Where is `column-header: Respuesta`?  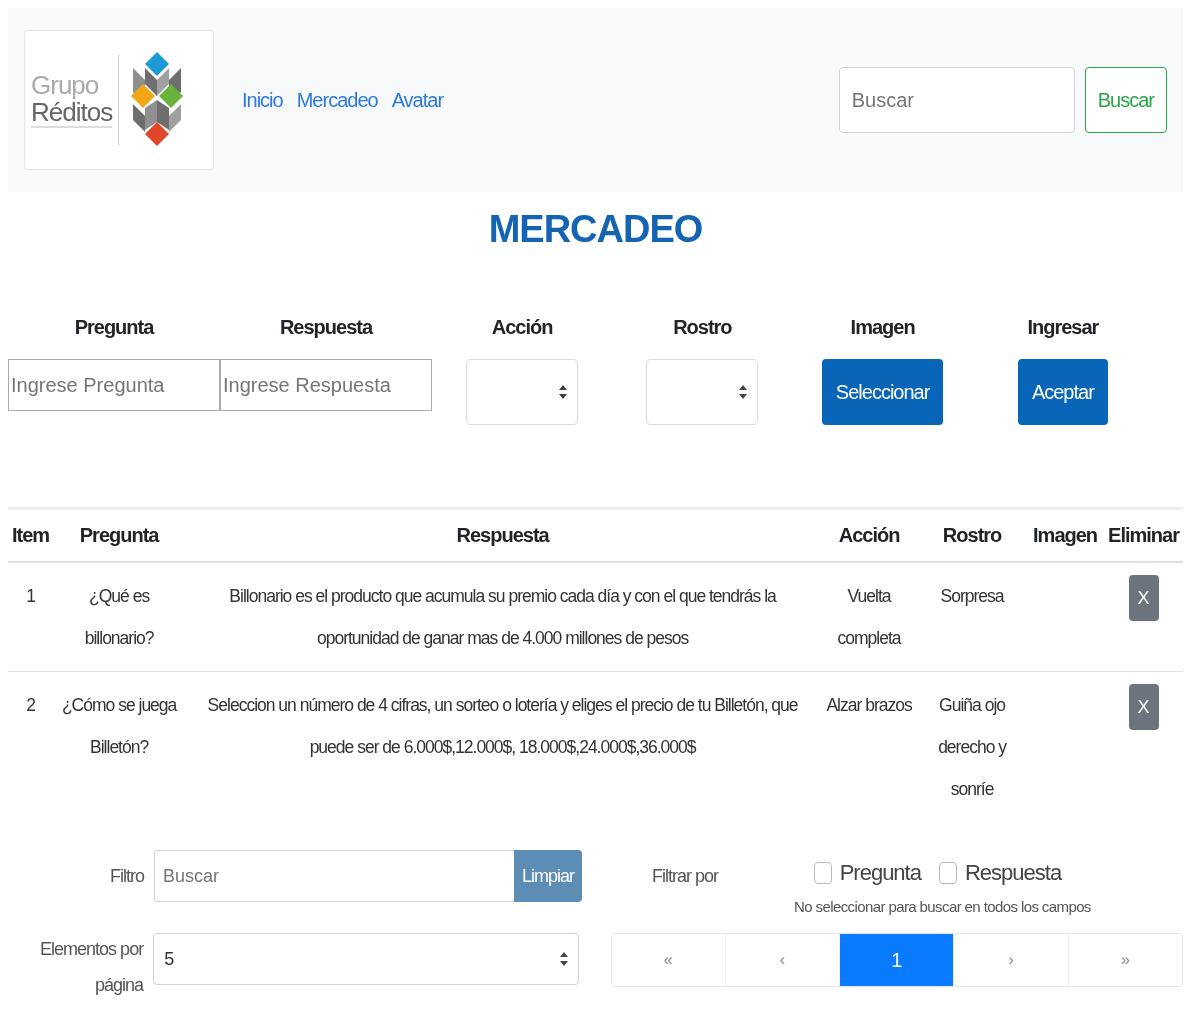
column-header: Respuesta is located at coordinates (503, 535).